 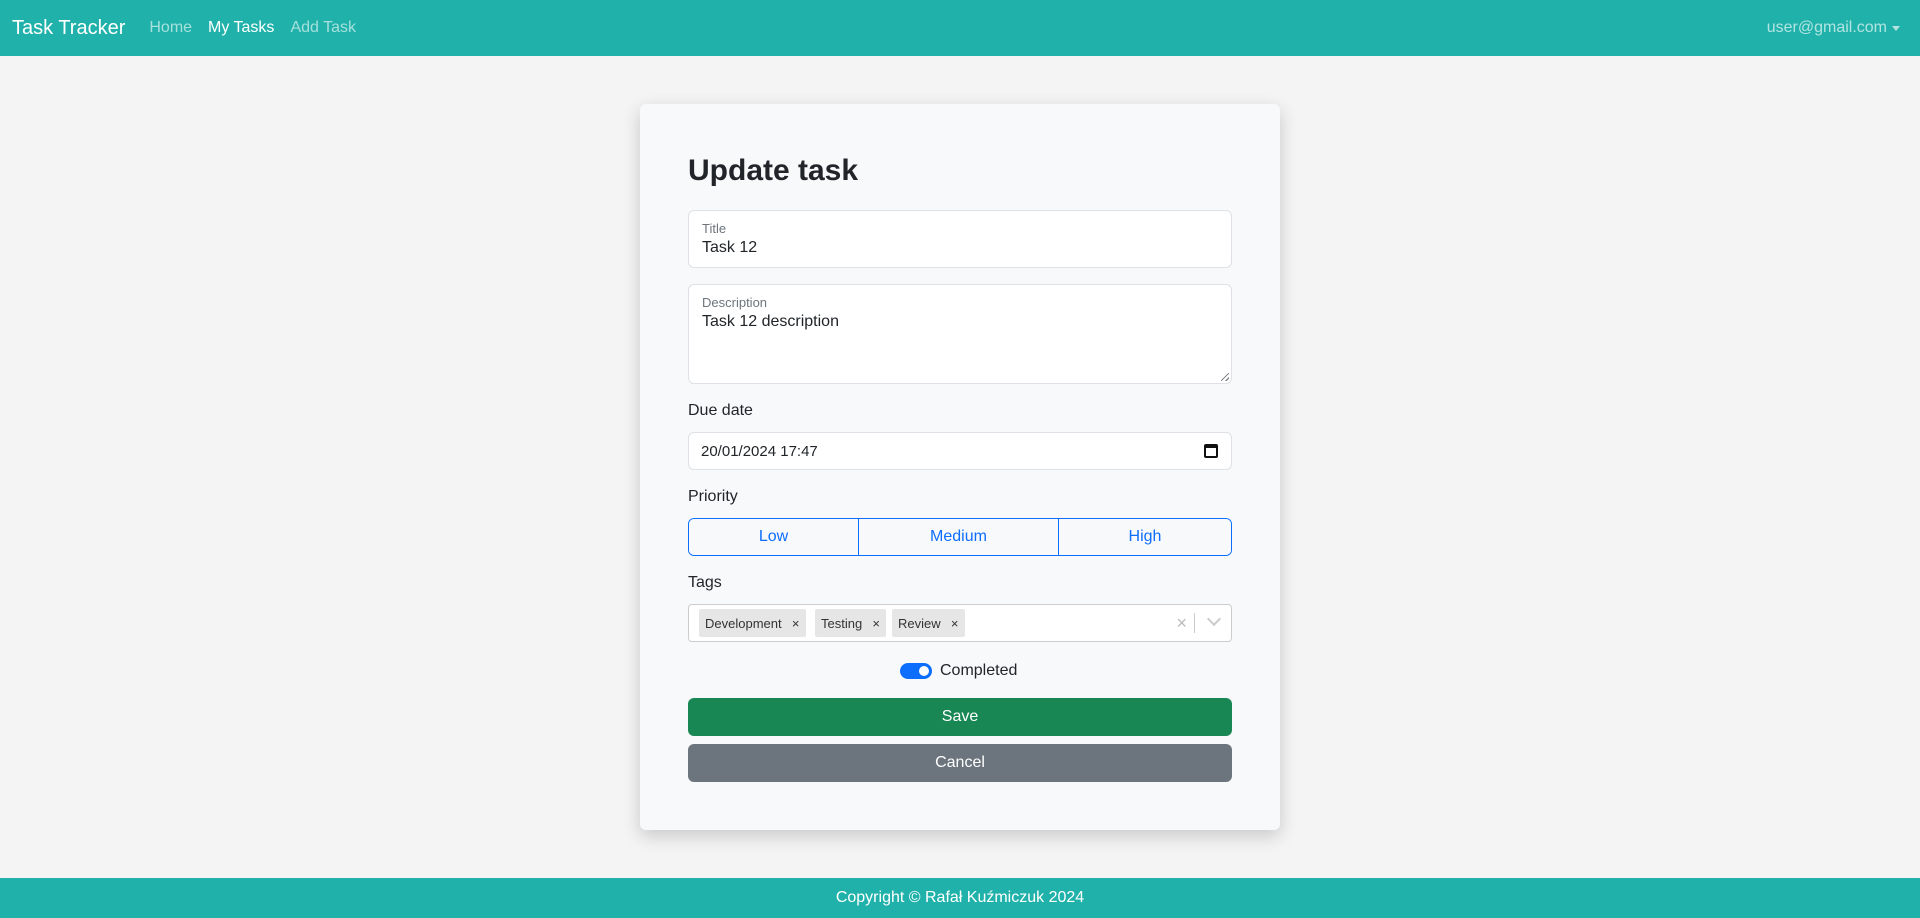 I want to click on user-email: user@gmail.com, so click(x=1826, y=27).